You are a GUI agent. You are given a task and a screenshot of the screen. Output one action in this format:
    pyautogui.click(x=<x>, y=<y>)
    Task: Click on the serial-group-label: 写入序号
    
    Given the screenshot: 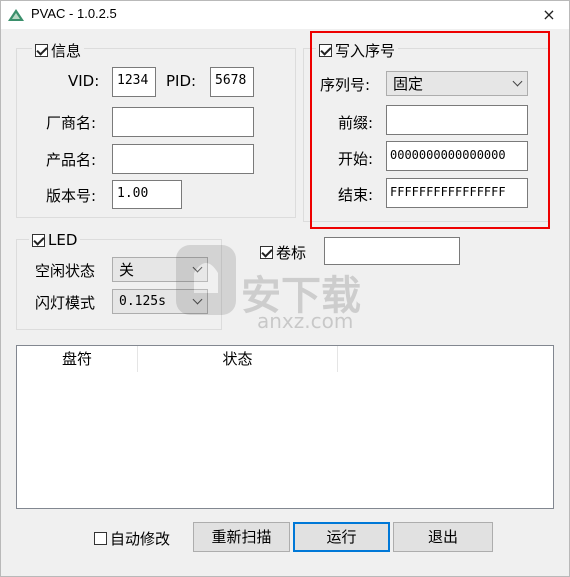 What is the action you would take?
    pyautogui.click(x=365, y=51)
    